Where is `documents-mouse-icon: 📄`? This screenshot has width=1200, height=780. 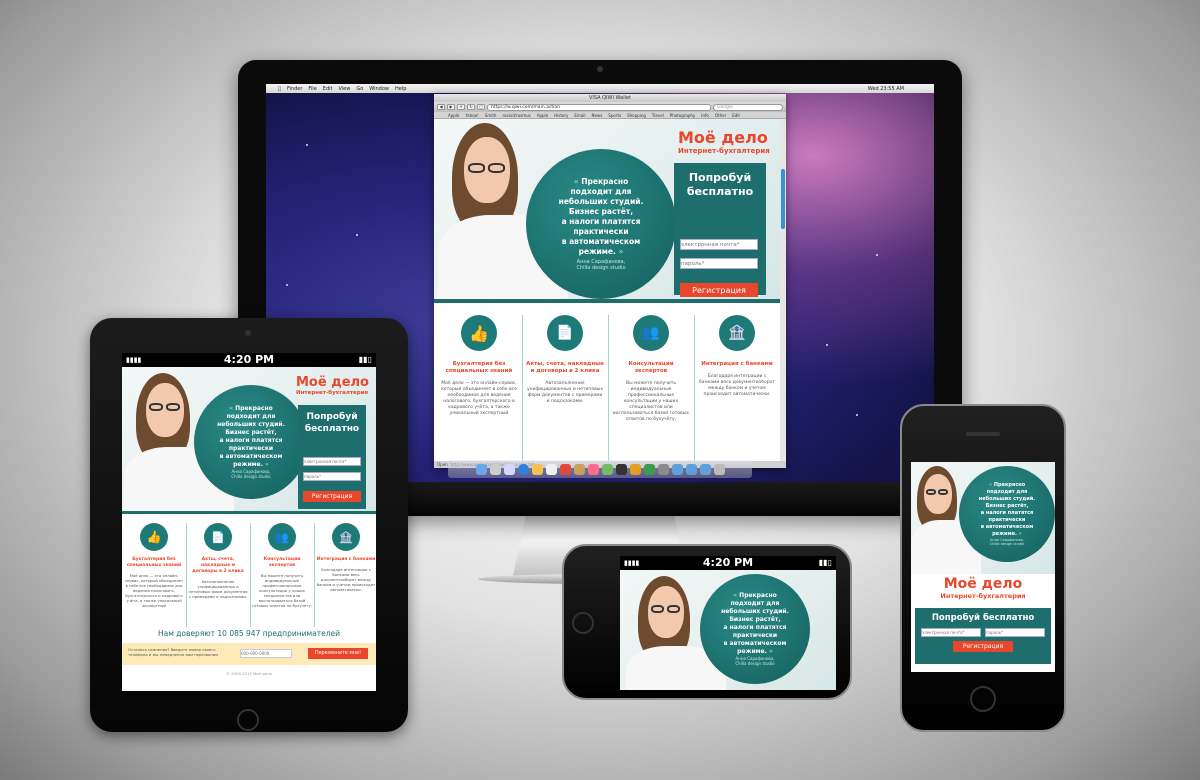 documents-mouse-icon: 📄 is located at coordinates (218, 537).